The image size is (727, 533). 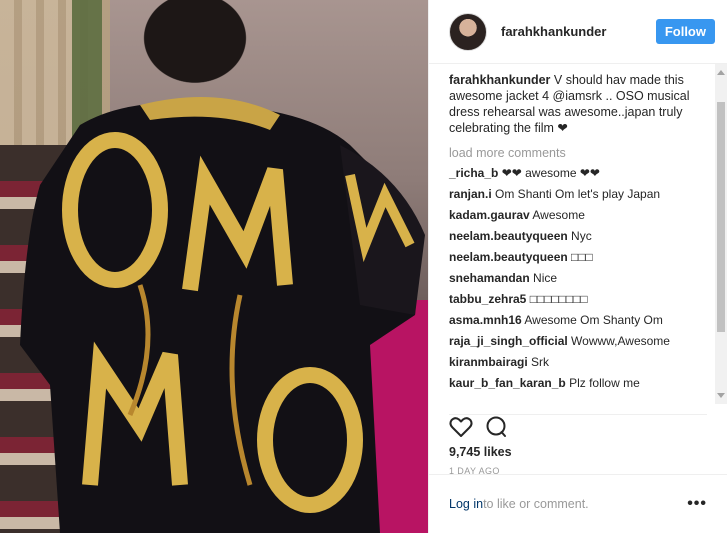 I want to click on comment-text: Om Shanti Om let's play Japan, so click(x=576, y=194).